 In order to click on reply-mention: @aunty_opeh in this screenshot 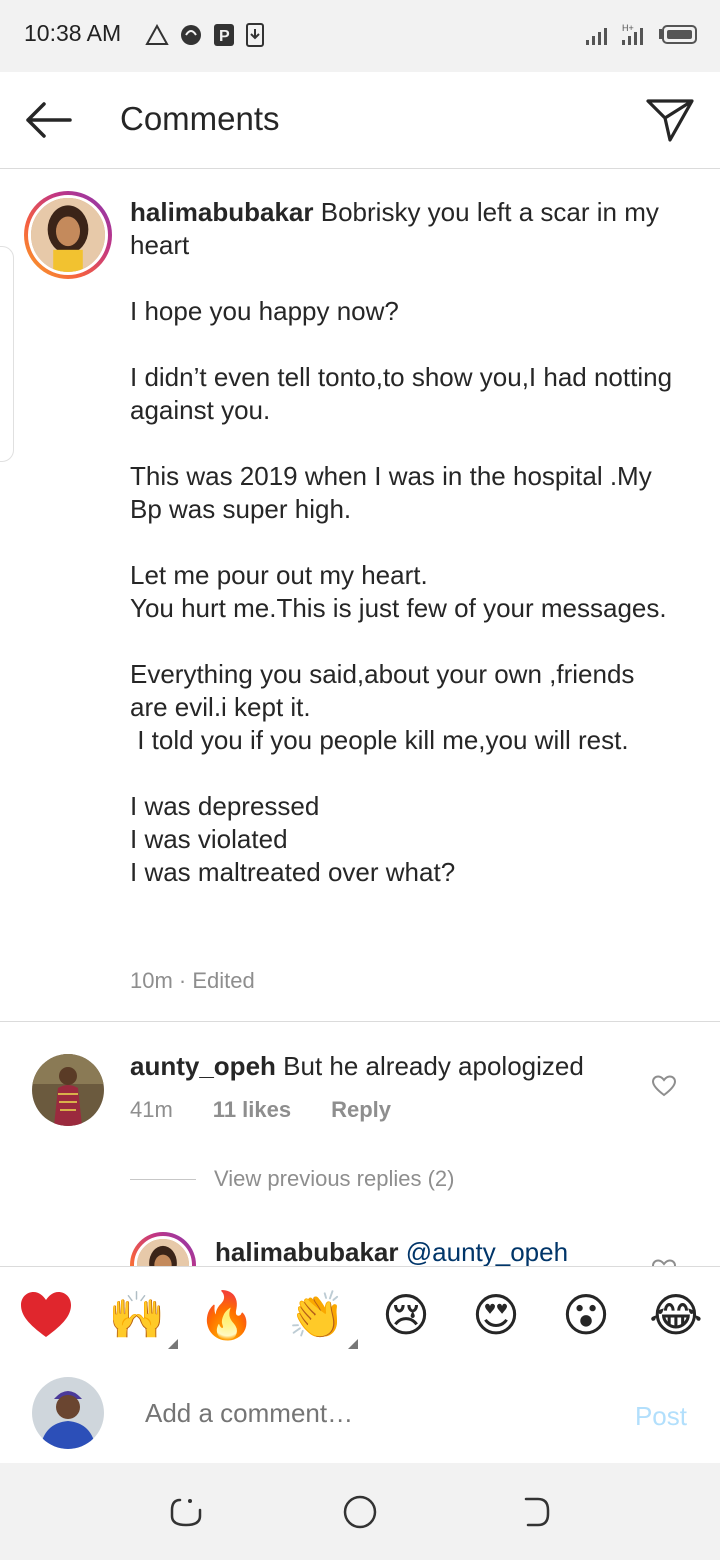, I will do `click(487, 1251)`.